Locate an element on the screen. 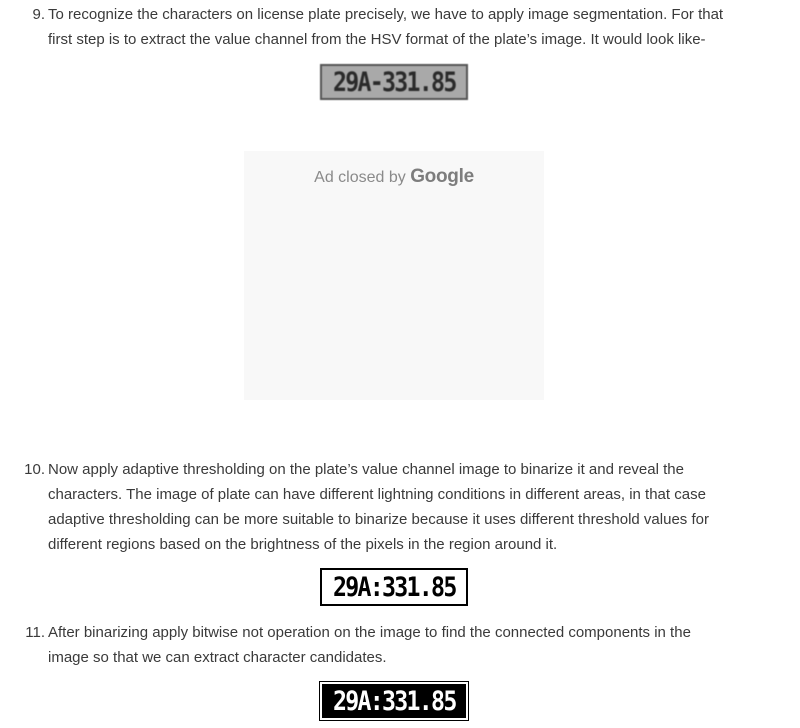 This screenshot has height=728, width=800. step-number: 10. is located at coordinates (34, 469).